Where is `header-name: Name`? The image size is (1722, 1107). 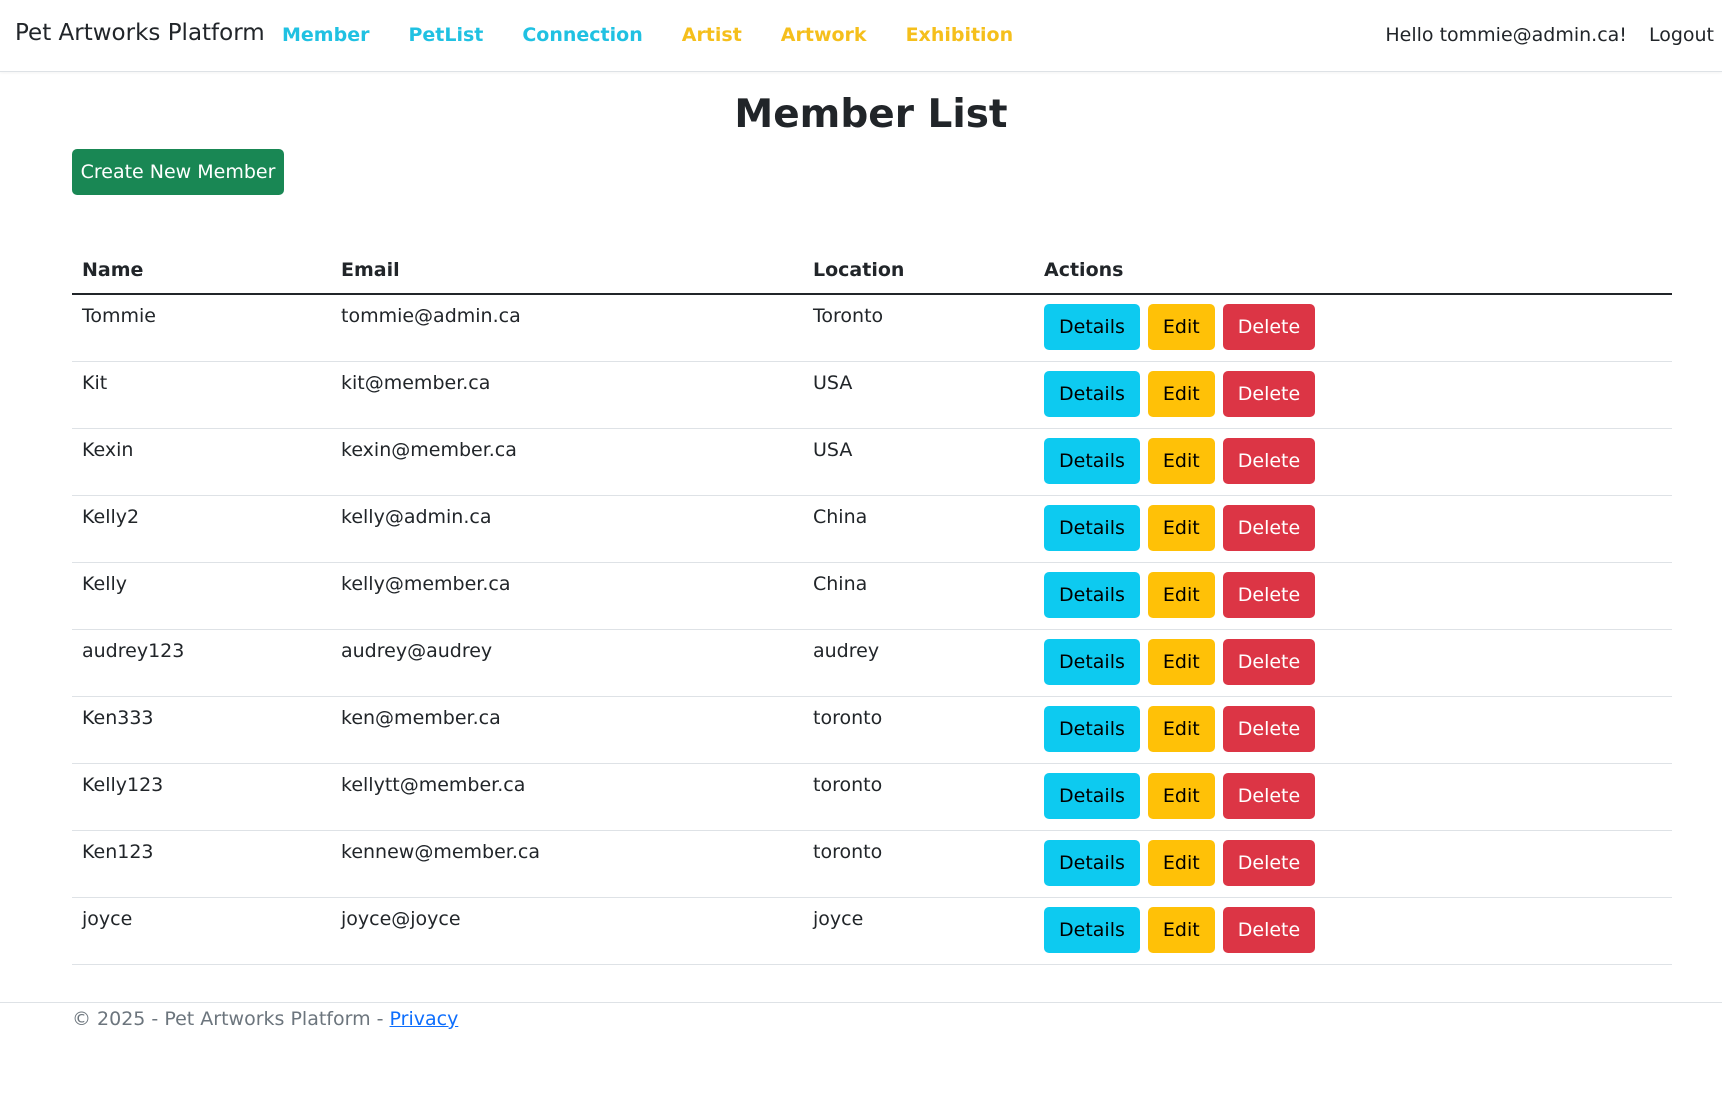 header-name: Name is located at coordinates (201, 271).